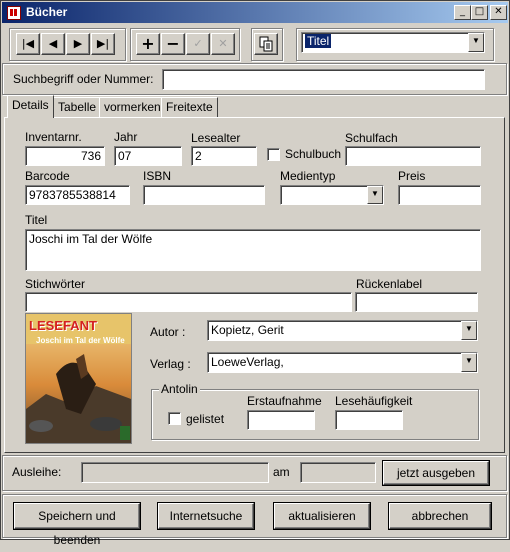 Image resolution: width=510 pixels, height=552 pixels. Describe the element at coordinates (148, 44) in the screenshot. I see `add-record-button: +` at that location.